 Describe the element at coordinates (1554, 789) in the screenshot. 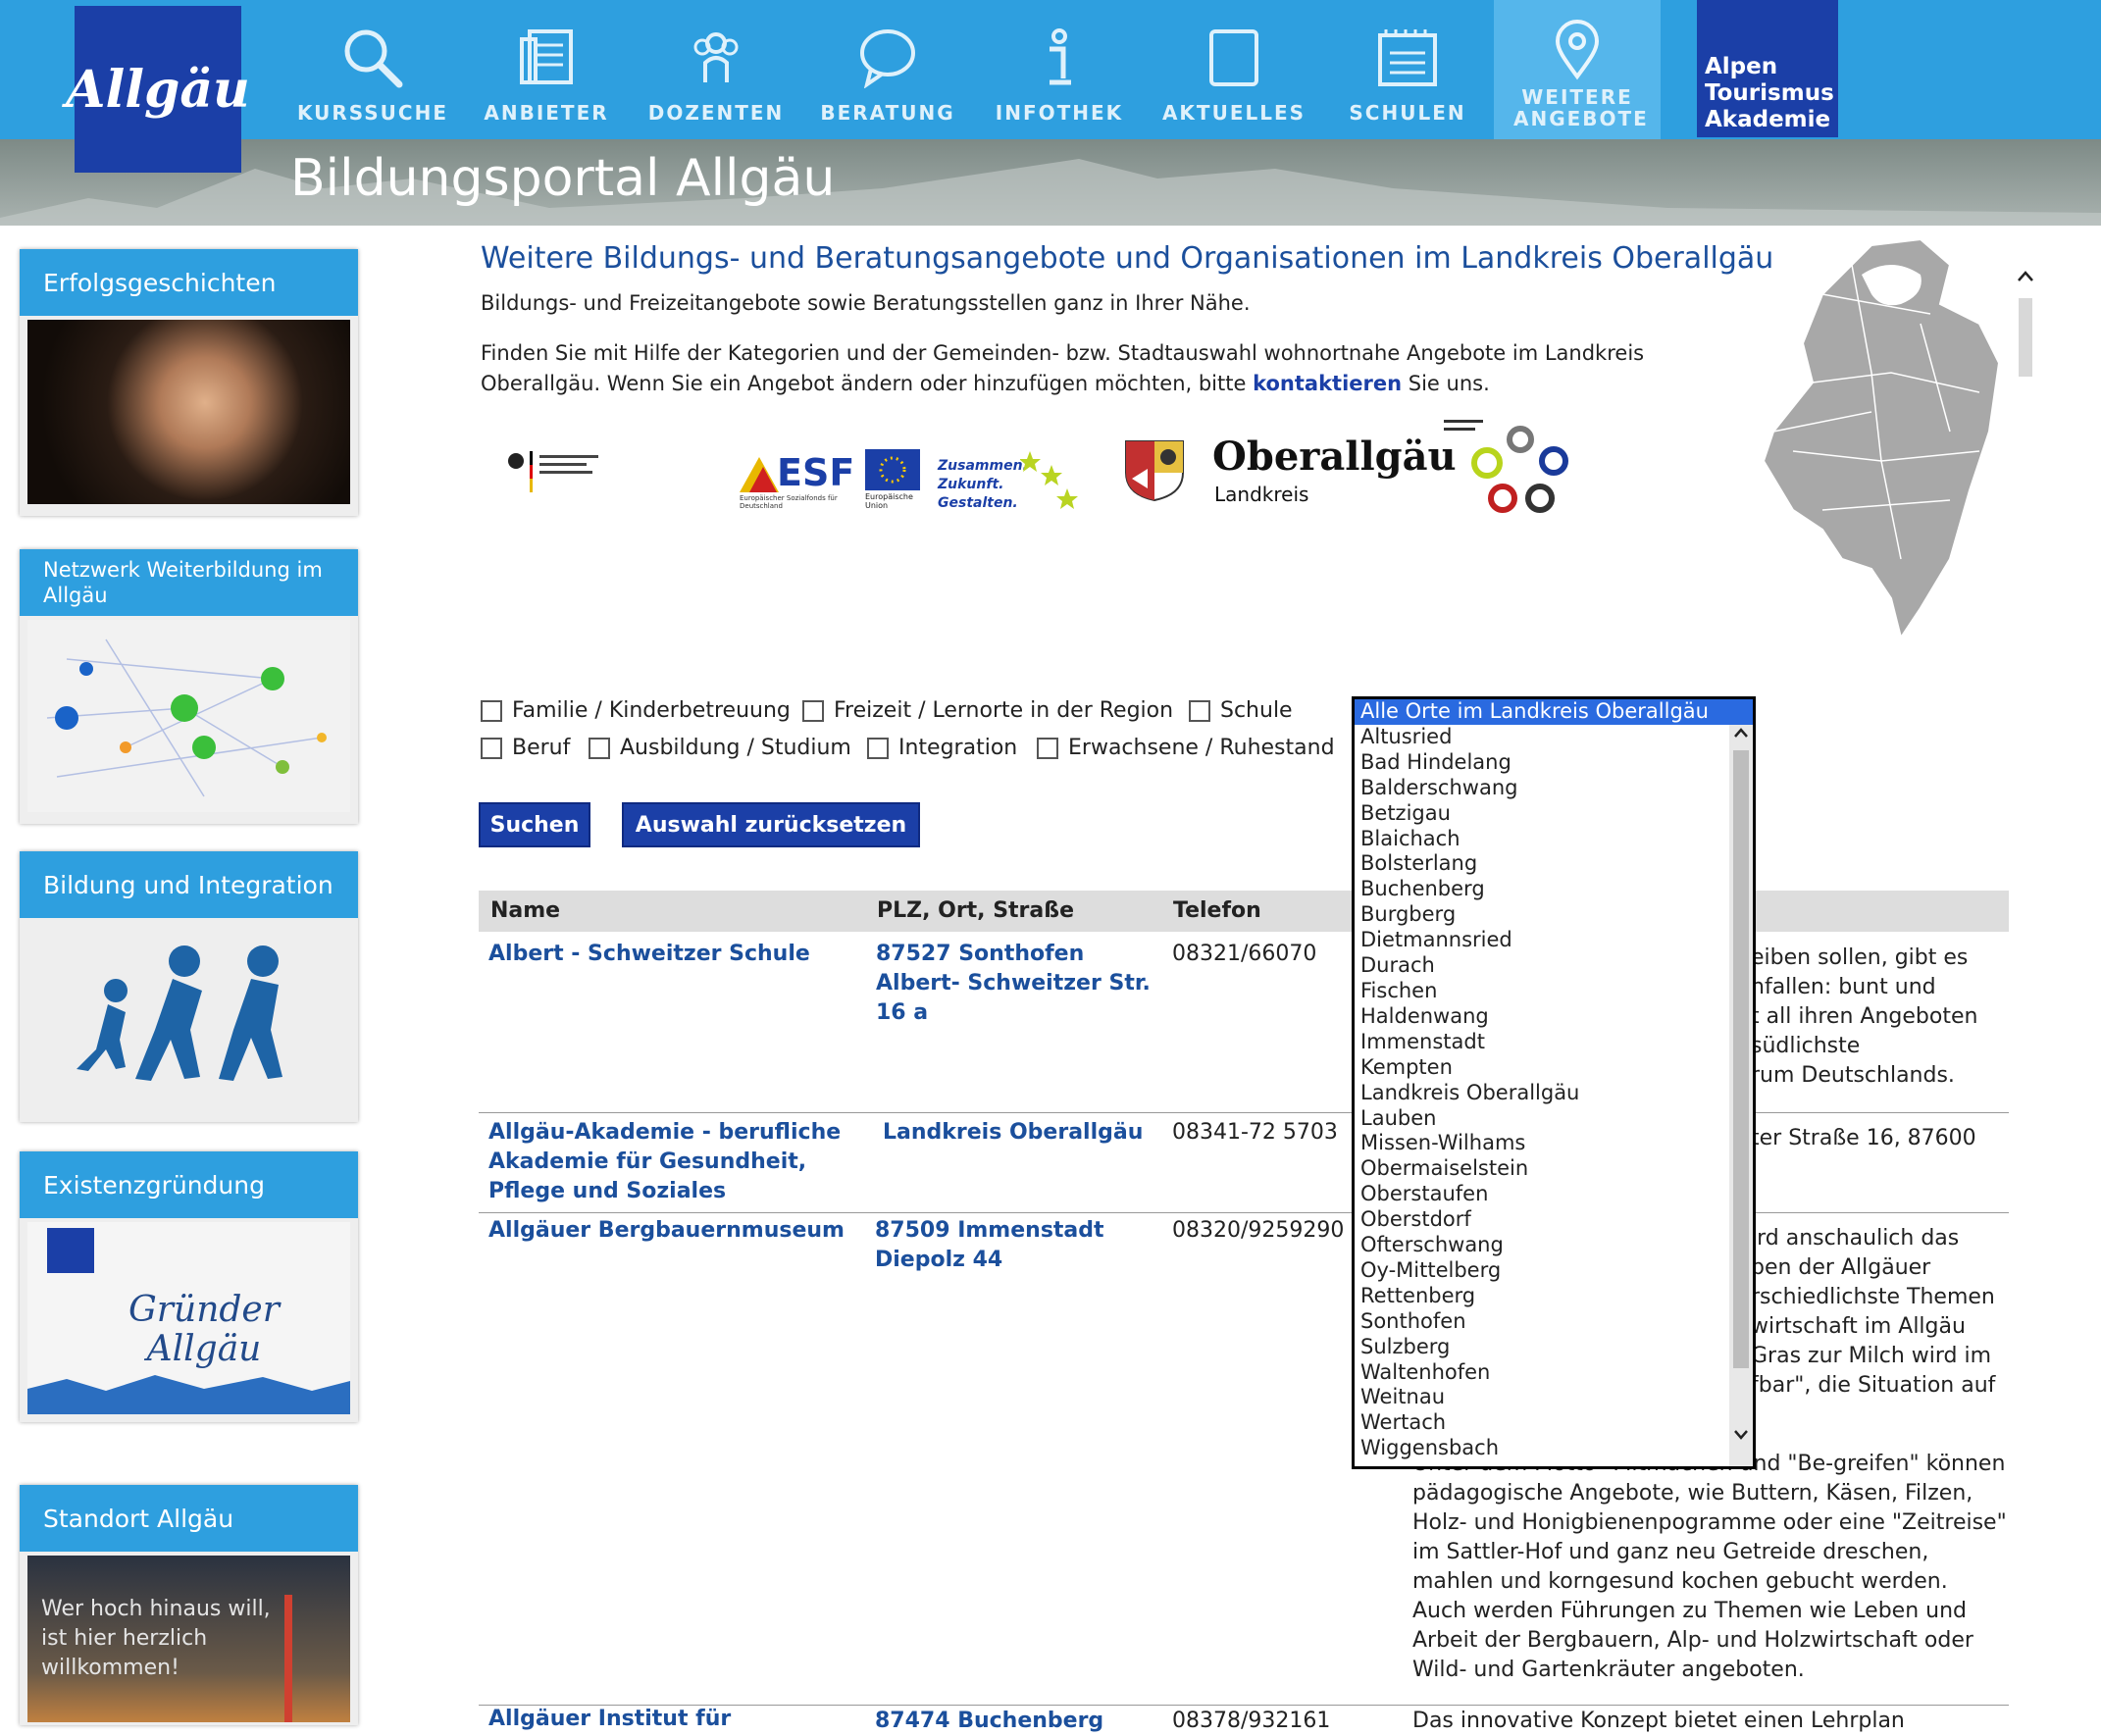

I see `select-option: Balderschwang` at that location.